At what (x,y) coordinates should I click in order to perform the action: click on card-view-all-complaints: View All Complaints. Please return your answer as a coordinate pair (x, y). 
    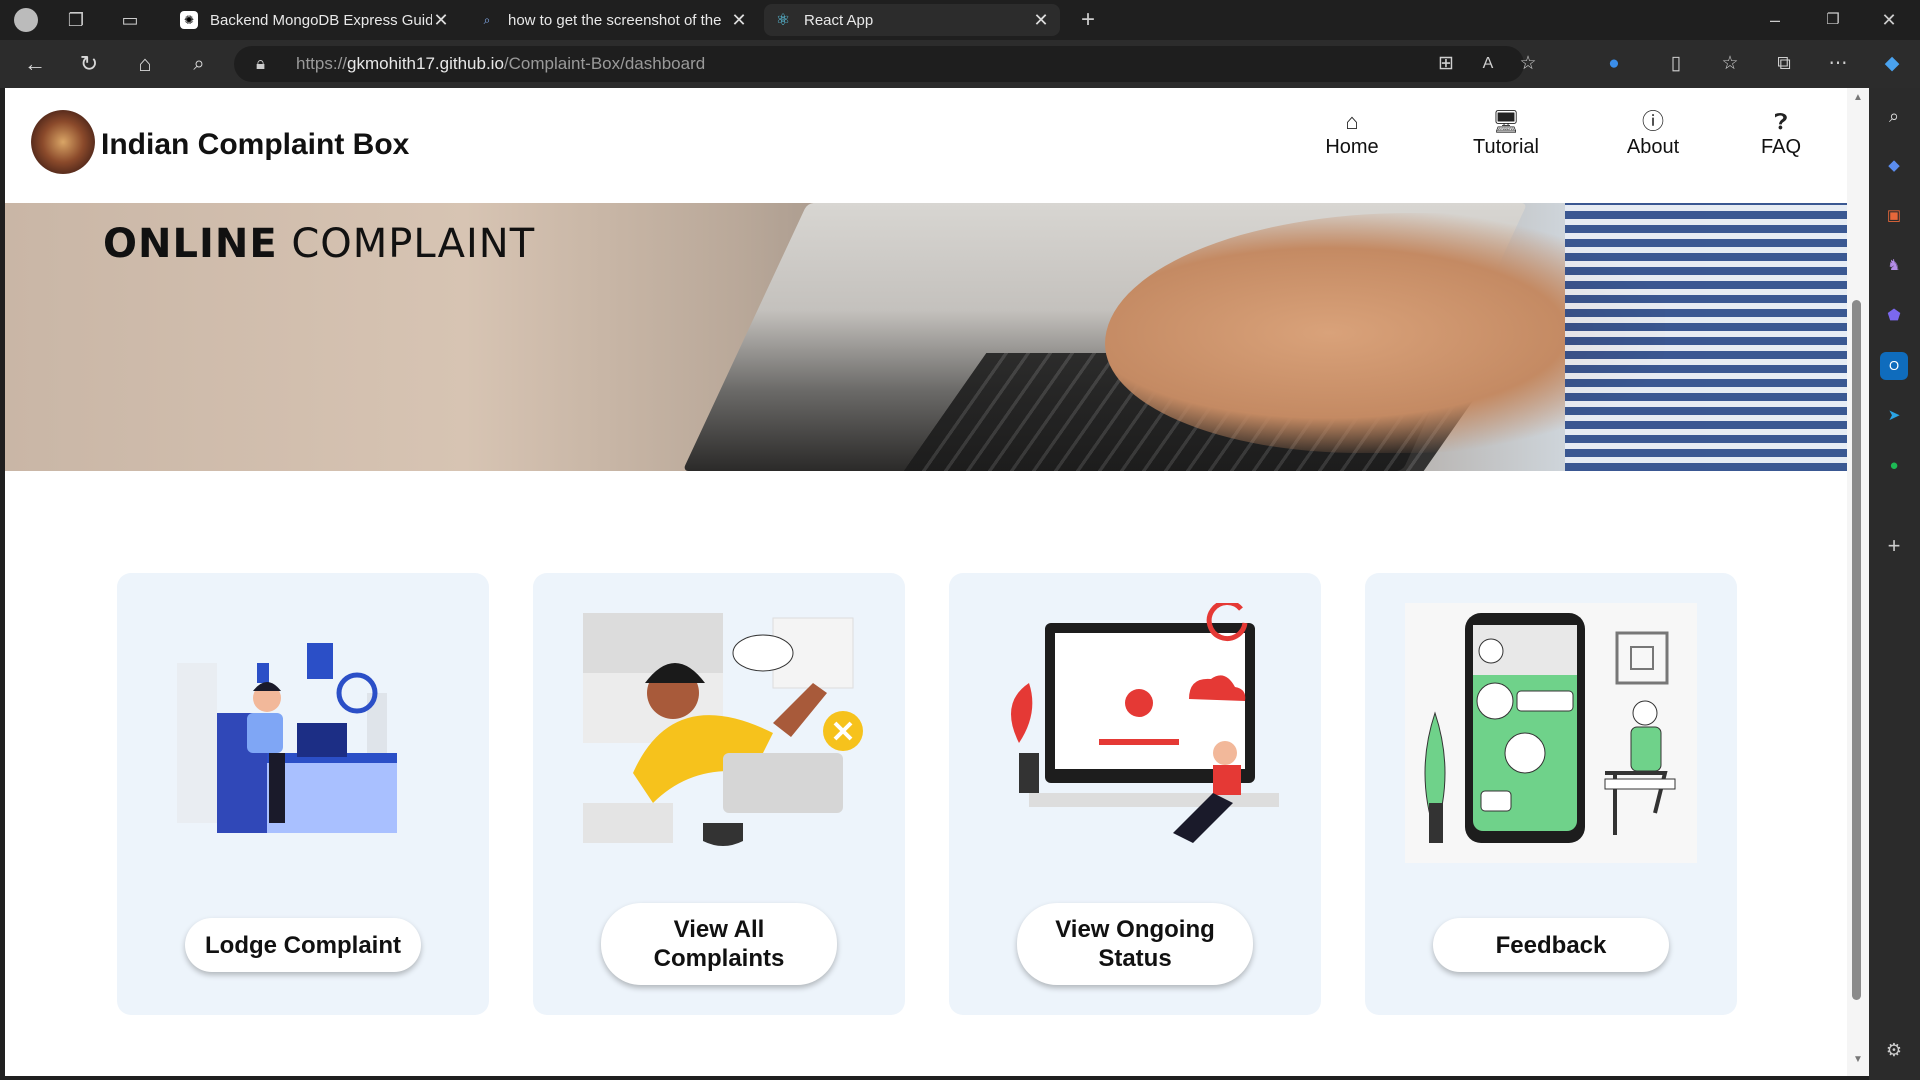
    Looking at the image, I should click on (719, 794).